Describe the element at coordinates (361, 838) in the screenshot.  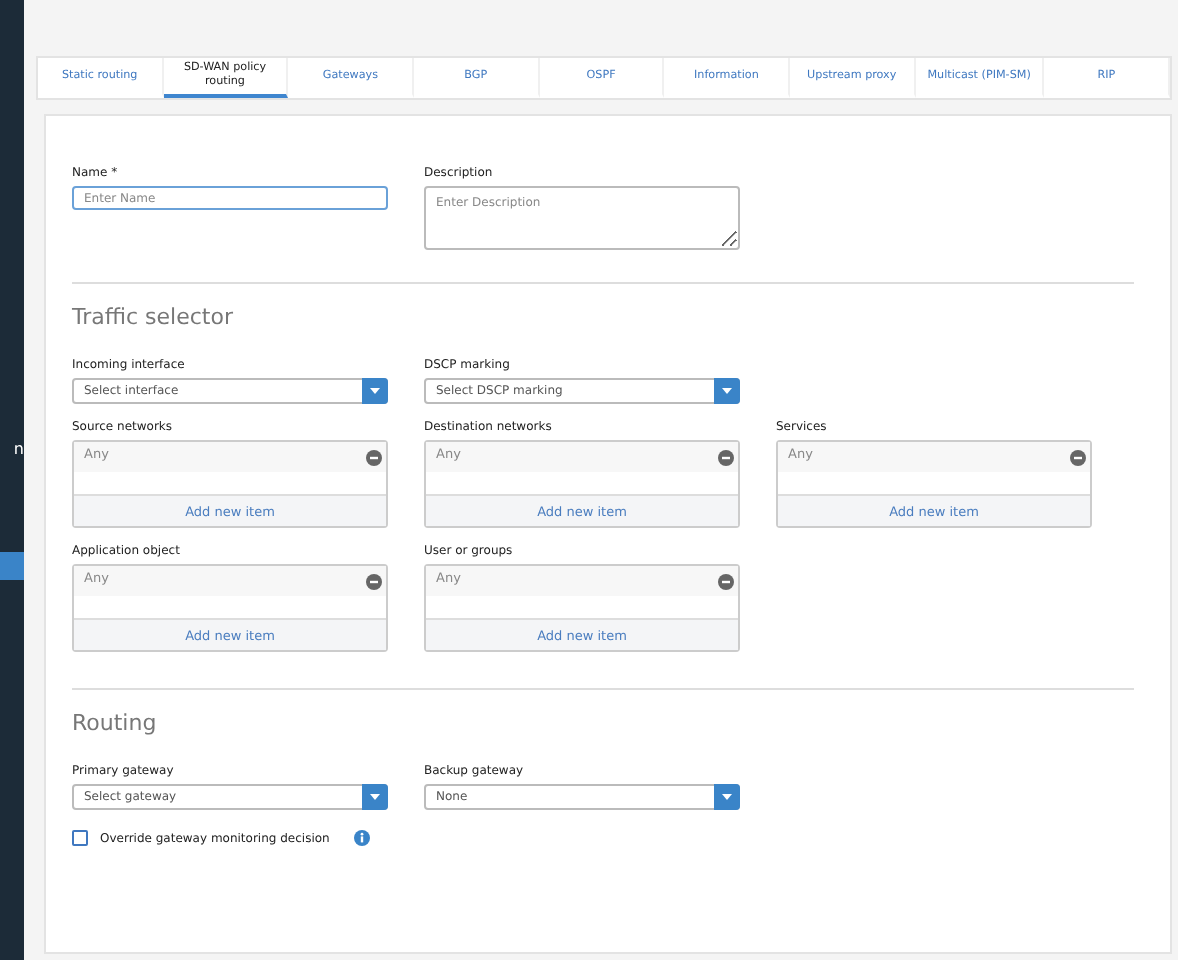
I see `info-icon` at that location.